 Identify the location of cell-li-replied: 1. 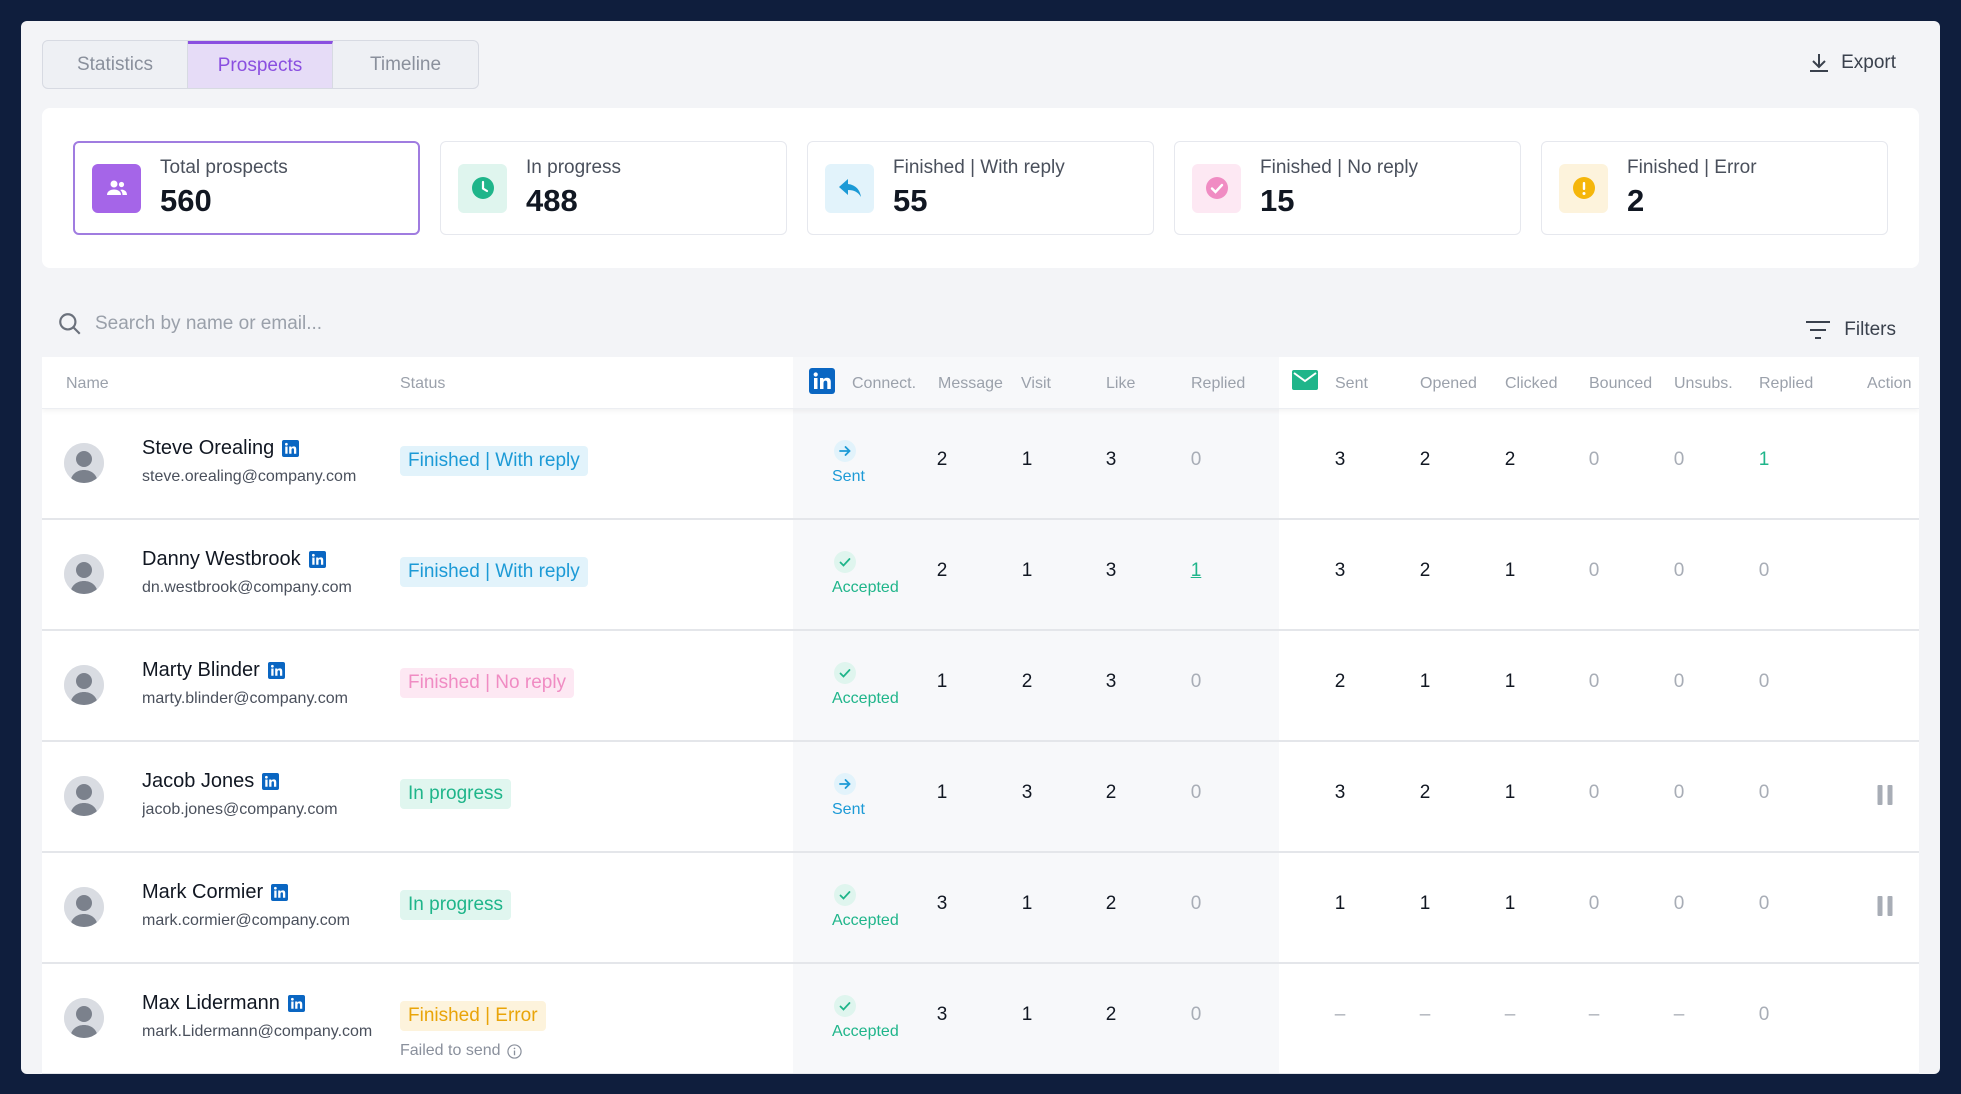
(1196, 571).